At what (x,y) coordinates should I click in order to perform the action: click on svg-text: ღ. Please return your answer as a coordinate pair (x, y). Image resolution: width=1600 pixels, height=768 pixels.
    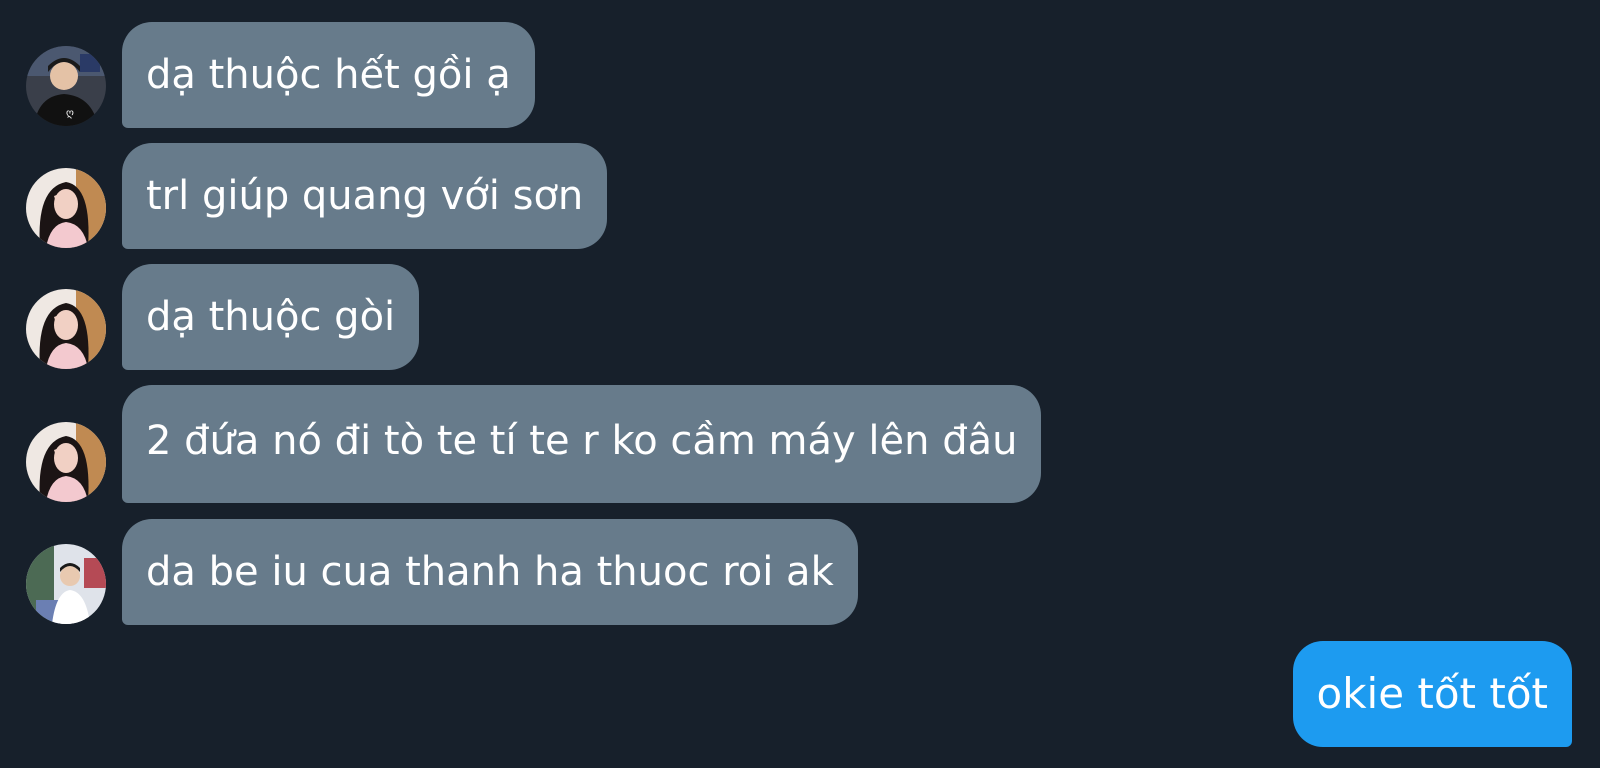
    Looking at the image, I should click on (70, 113).